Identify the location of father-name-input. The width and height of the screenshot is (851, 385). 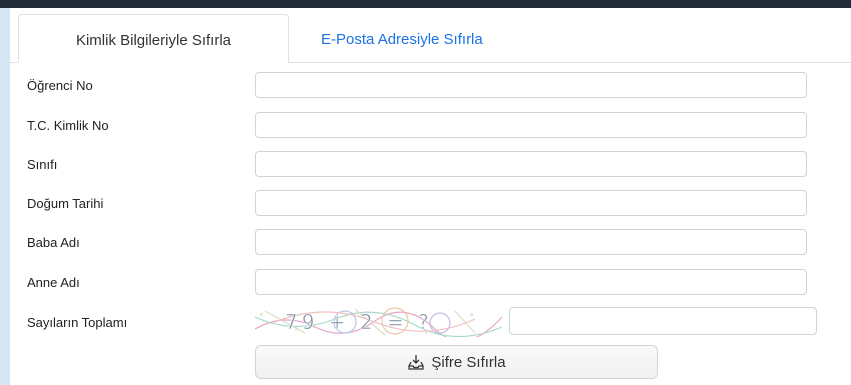
(531, 242).